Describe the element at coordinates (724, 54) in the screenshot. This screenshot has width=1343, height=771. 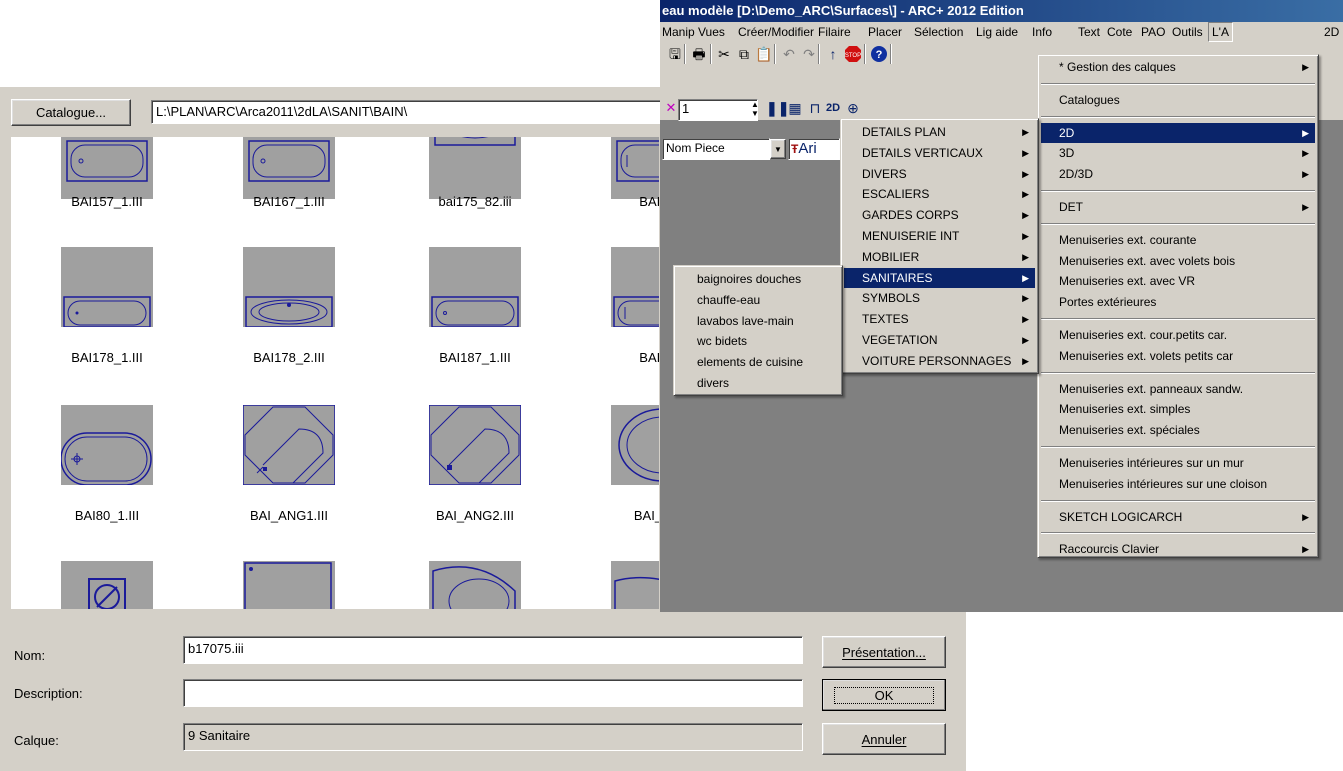
I see `cut-icon: ✂` at that location.